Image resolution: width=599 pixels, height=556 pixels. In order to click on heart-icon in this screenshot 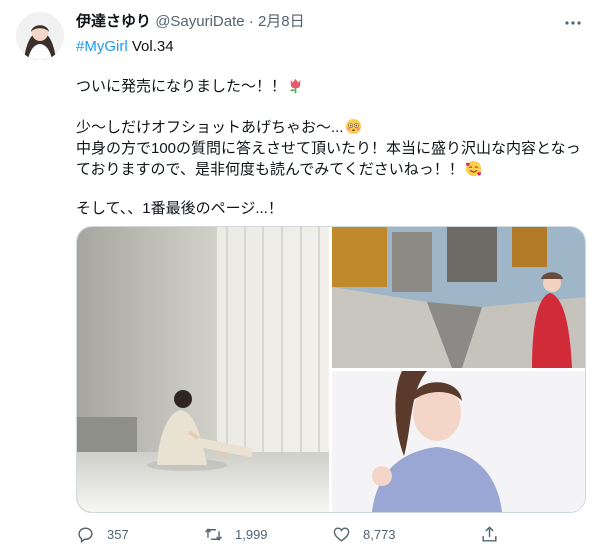, I will do `click(341, 534)`.